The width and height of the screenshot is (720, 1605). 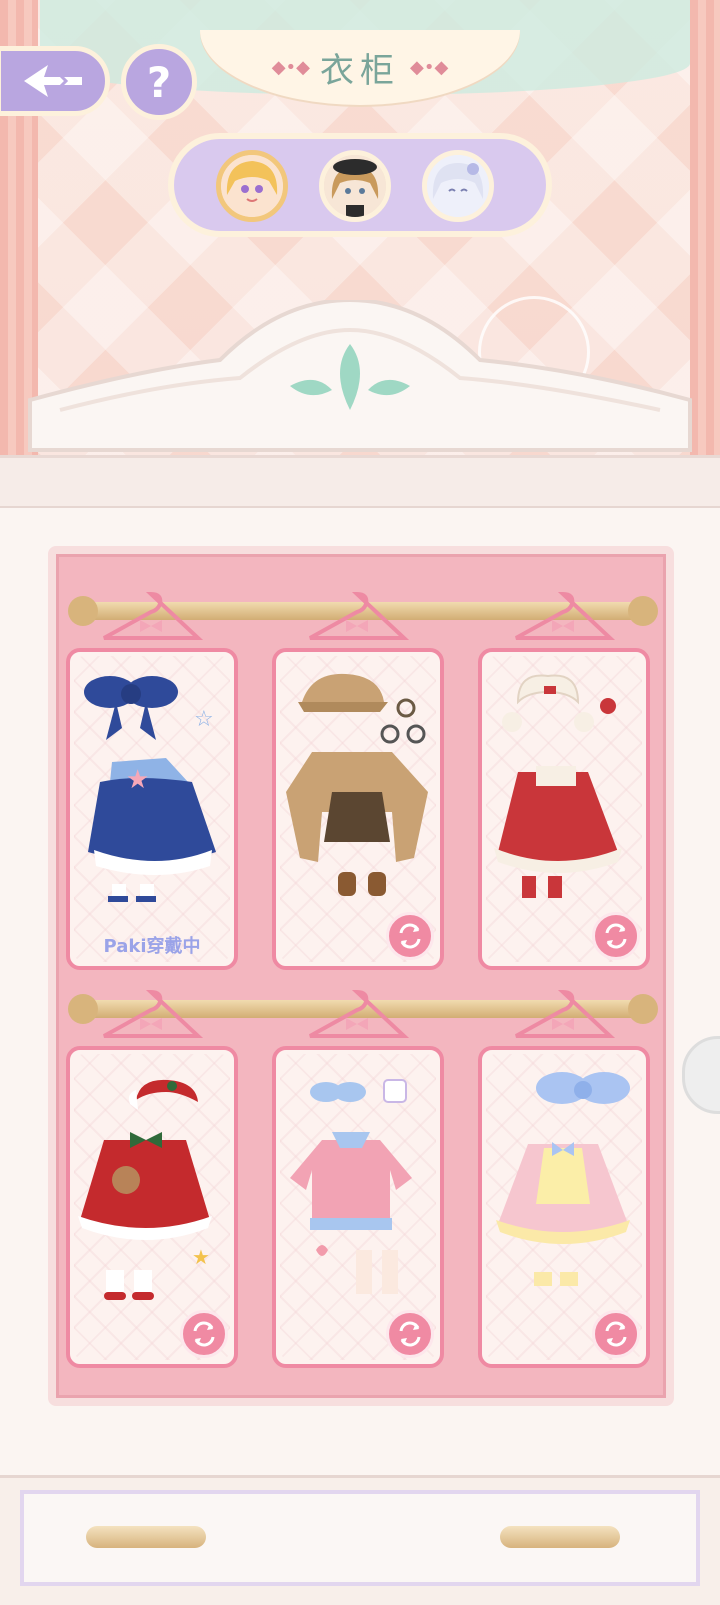 I want to click on side-tab, so click(x=701, y=1075).